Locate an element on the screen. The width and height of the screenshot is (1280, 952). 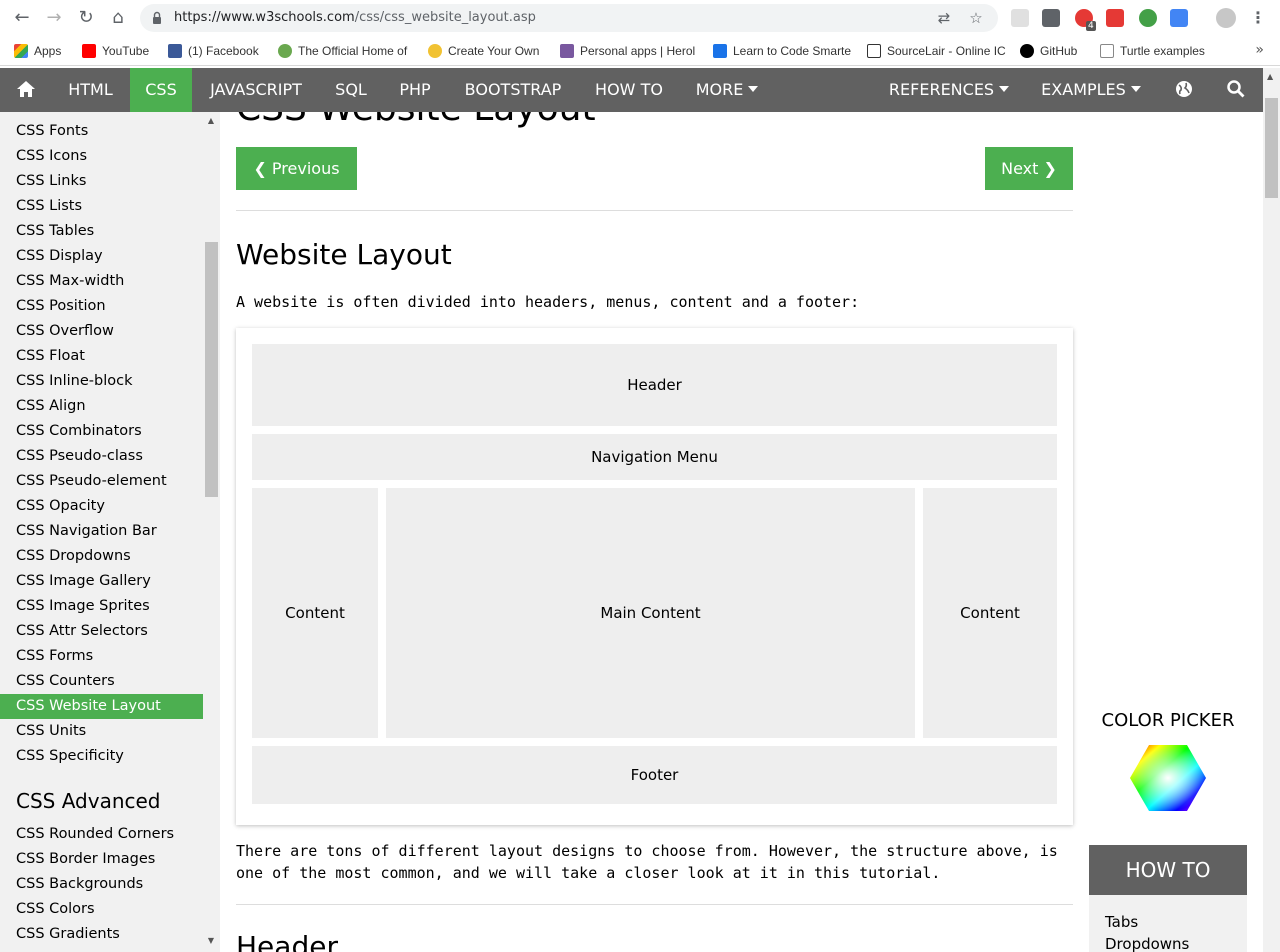
globe-extension-icon is located at coordinates (1148, 18).